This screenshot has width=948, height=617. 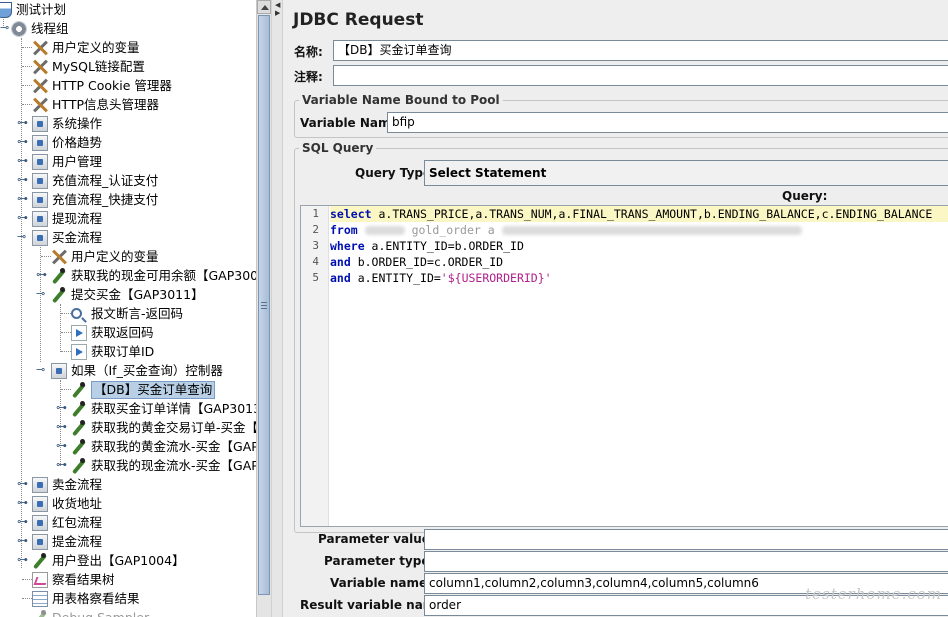 I want to click on tree-item-label: 收货地址, so click(x=77, y=503).